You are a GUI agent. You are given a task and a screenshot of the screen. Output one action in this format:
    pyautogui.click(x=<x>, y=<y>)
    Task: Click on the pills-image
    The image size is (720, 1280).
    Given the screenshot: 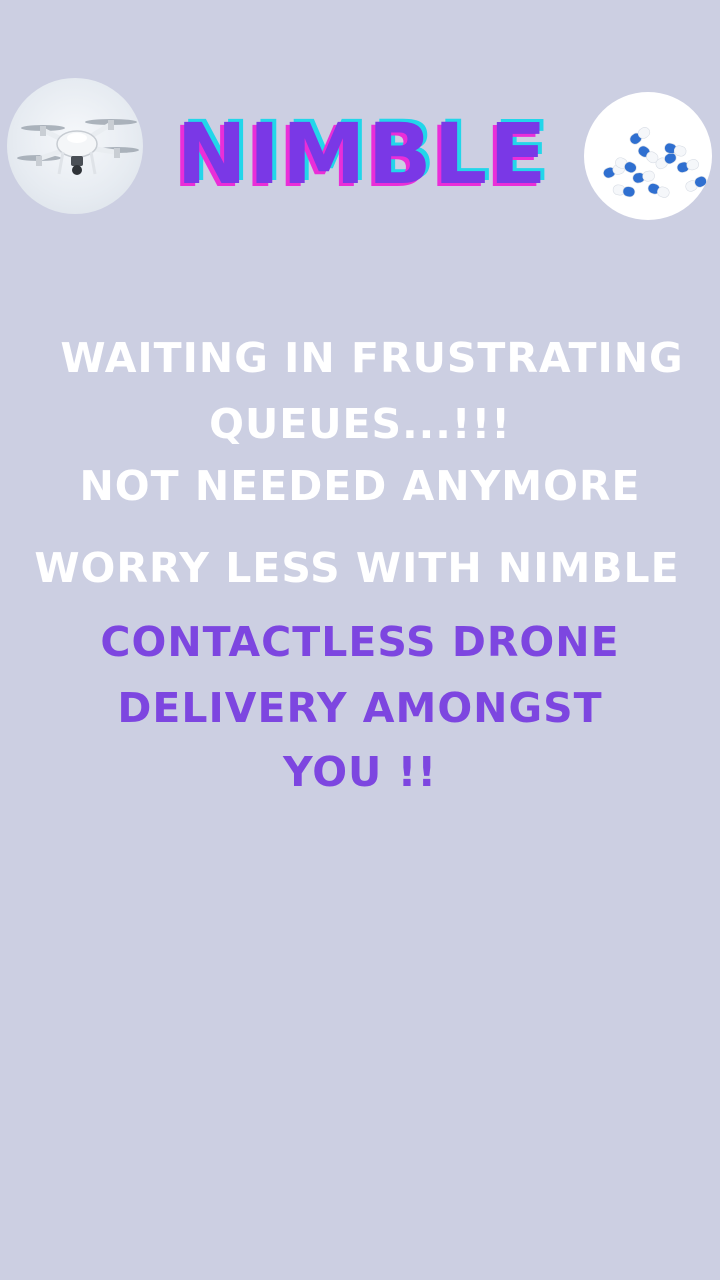 What is the action you would take?
    pyautogui.click(x=648, y=156)
    